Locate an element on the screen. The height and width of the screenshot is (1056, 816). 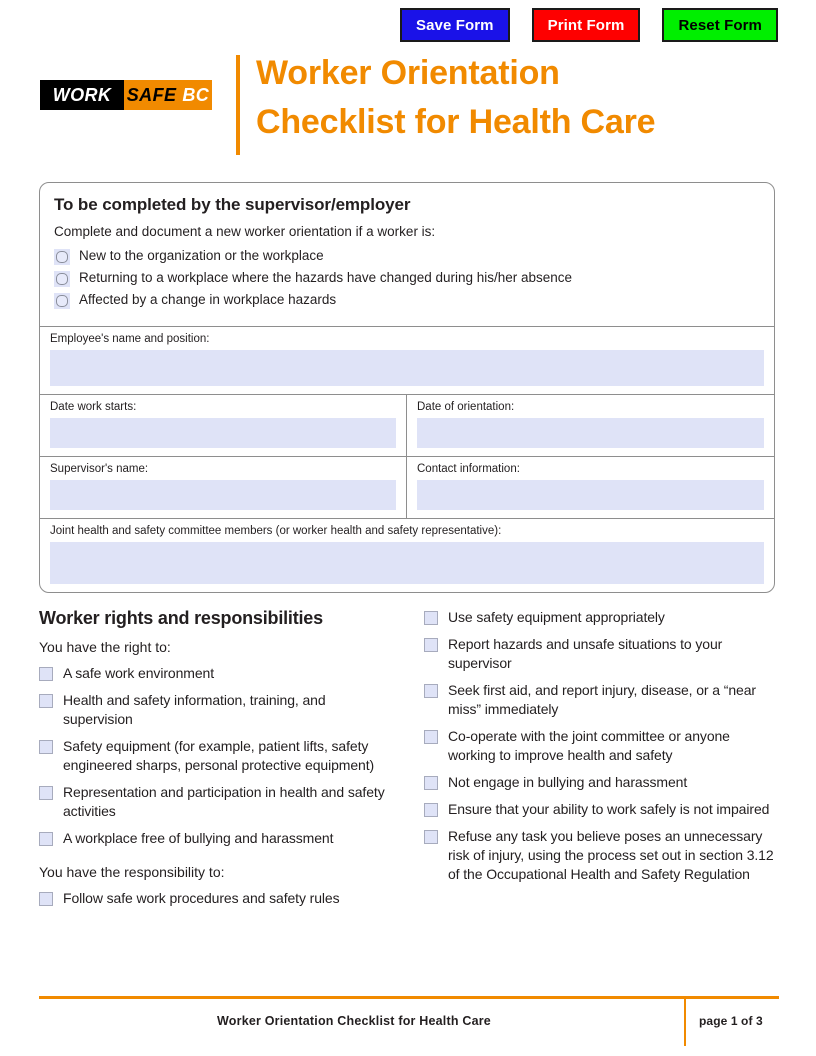
logo-bc-text: BC is located at coordinates (196, 94).